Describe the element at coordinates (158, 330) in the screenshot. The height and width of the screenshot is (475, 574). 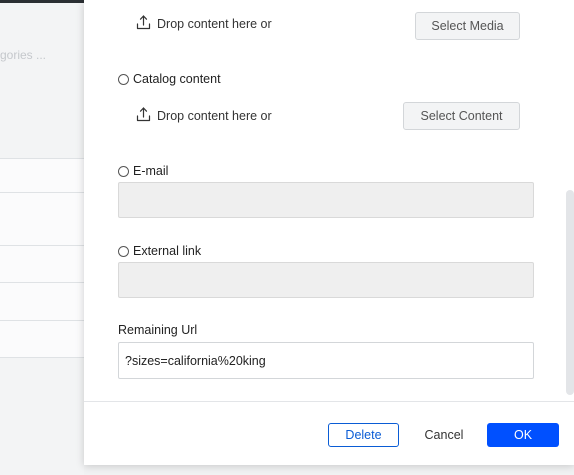
I see `remaining-url-label: Remaining Url` at that location.